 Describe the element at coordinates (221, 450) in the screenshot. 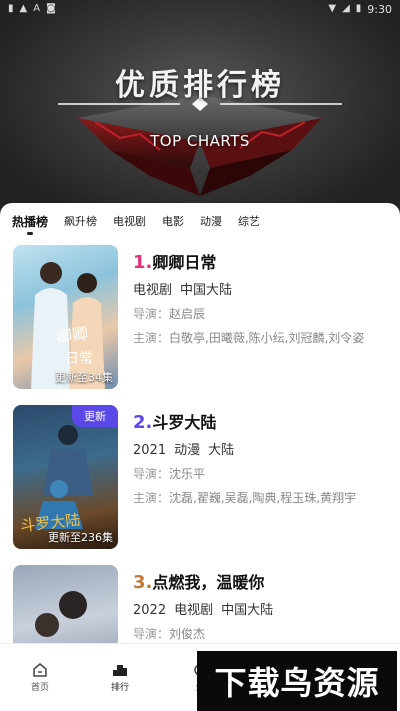

I see `meta-region: 大陆` at that location.